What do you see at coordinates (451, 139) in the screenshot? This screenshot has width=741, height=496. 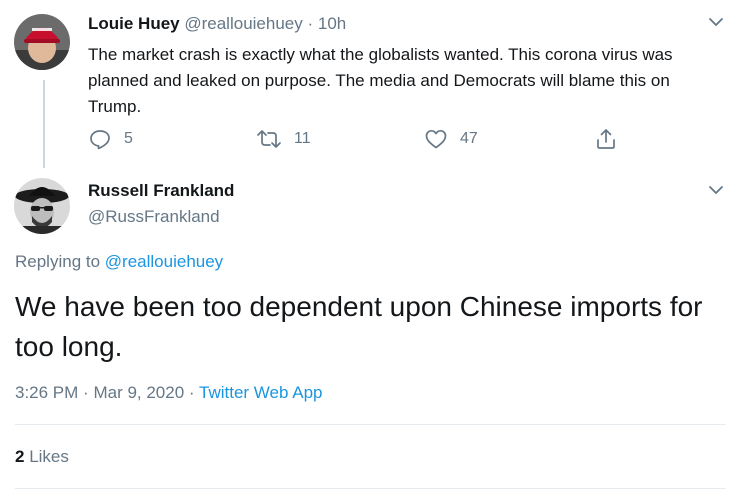 I see `like-button: 47` at bounding box center [451, 139].